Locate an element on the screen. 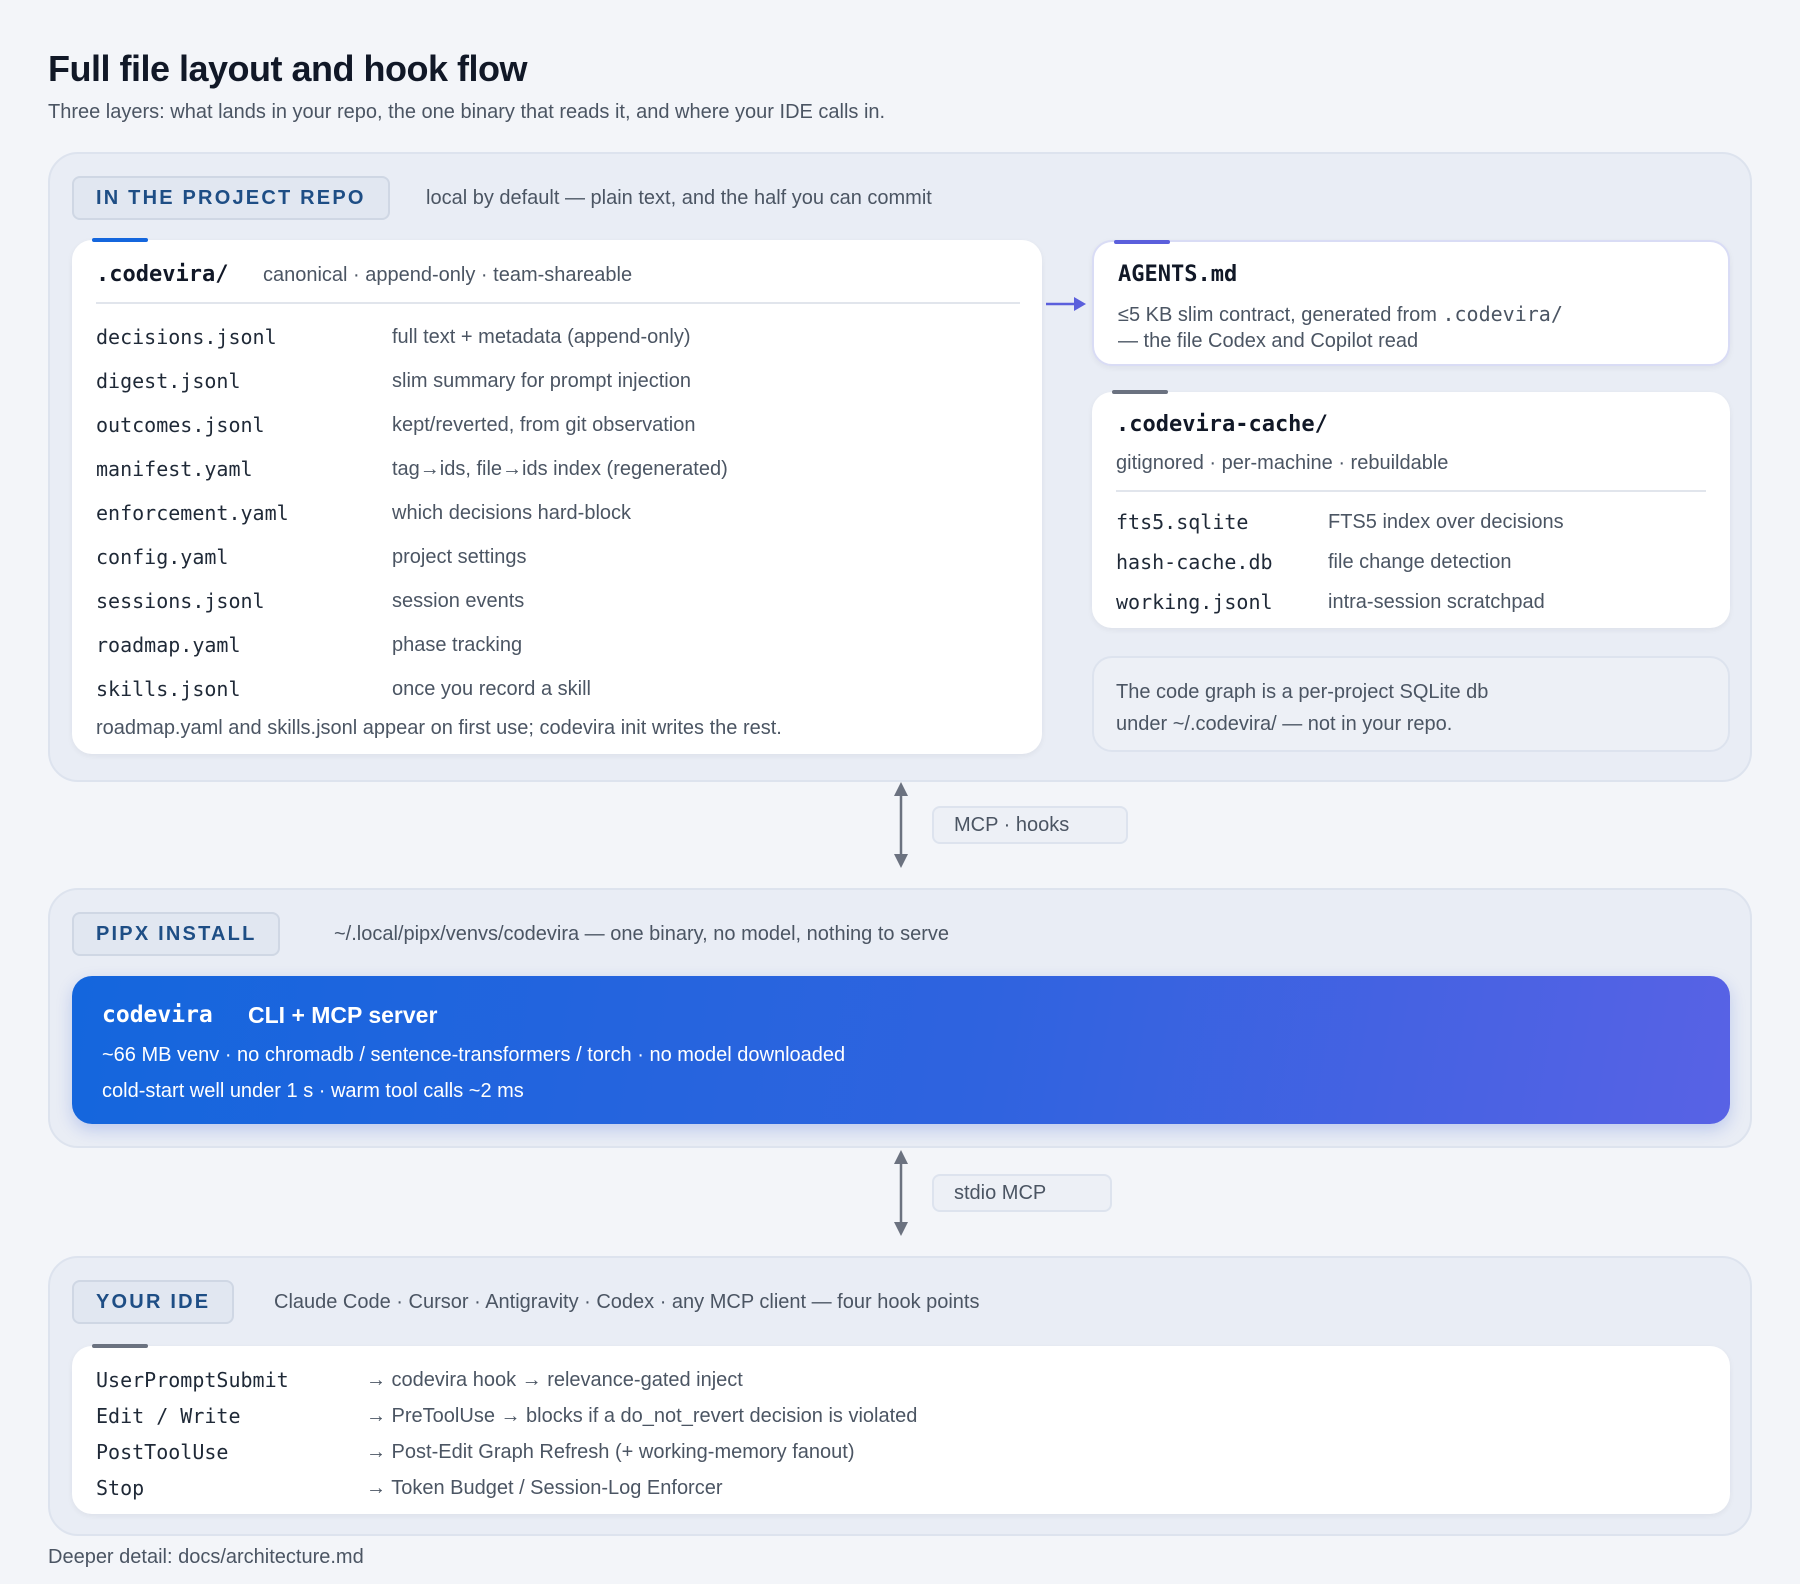 This screenshot has height=1584, width=1800. cache-file-row: fts5.sqlite FTS5 index over decisions is located at coordinates (1416, 525).